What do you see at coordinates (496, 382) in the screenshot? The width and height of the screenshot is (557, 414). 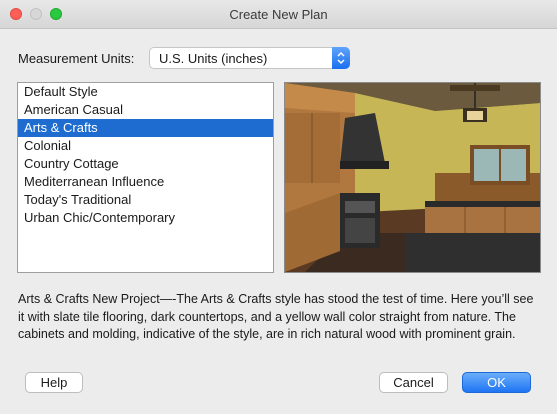 I see `ok-button: OK` at bounding box center [496, 382].